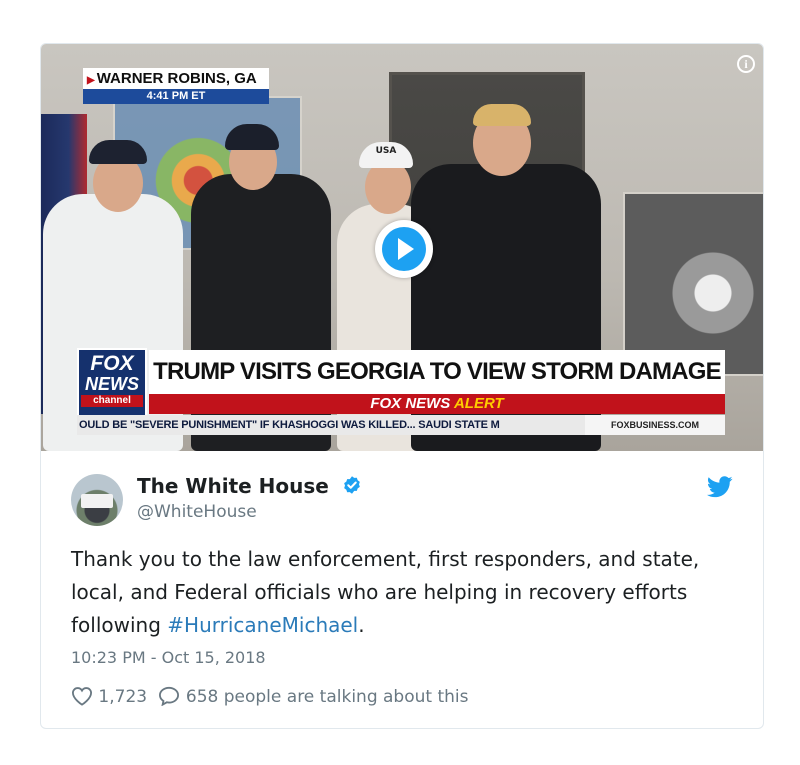  I want to click on fox-news-logo: FOX NEWS channel, so click(112, 383).